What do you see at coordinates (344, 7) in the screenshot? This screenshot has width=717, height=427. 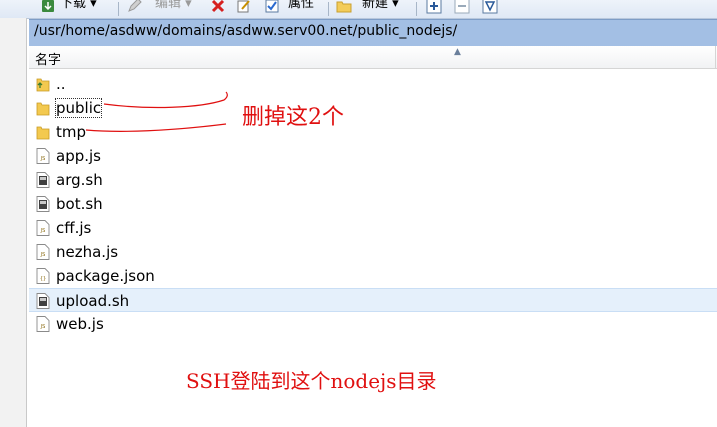 I see `new-folder-icon` at bounding box center [344, 7].